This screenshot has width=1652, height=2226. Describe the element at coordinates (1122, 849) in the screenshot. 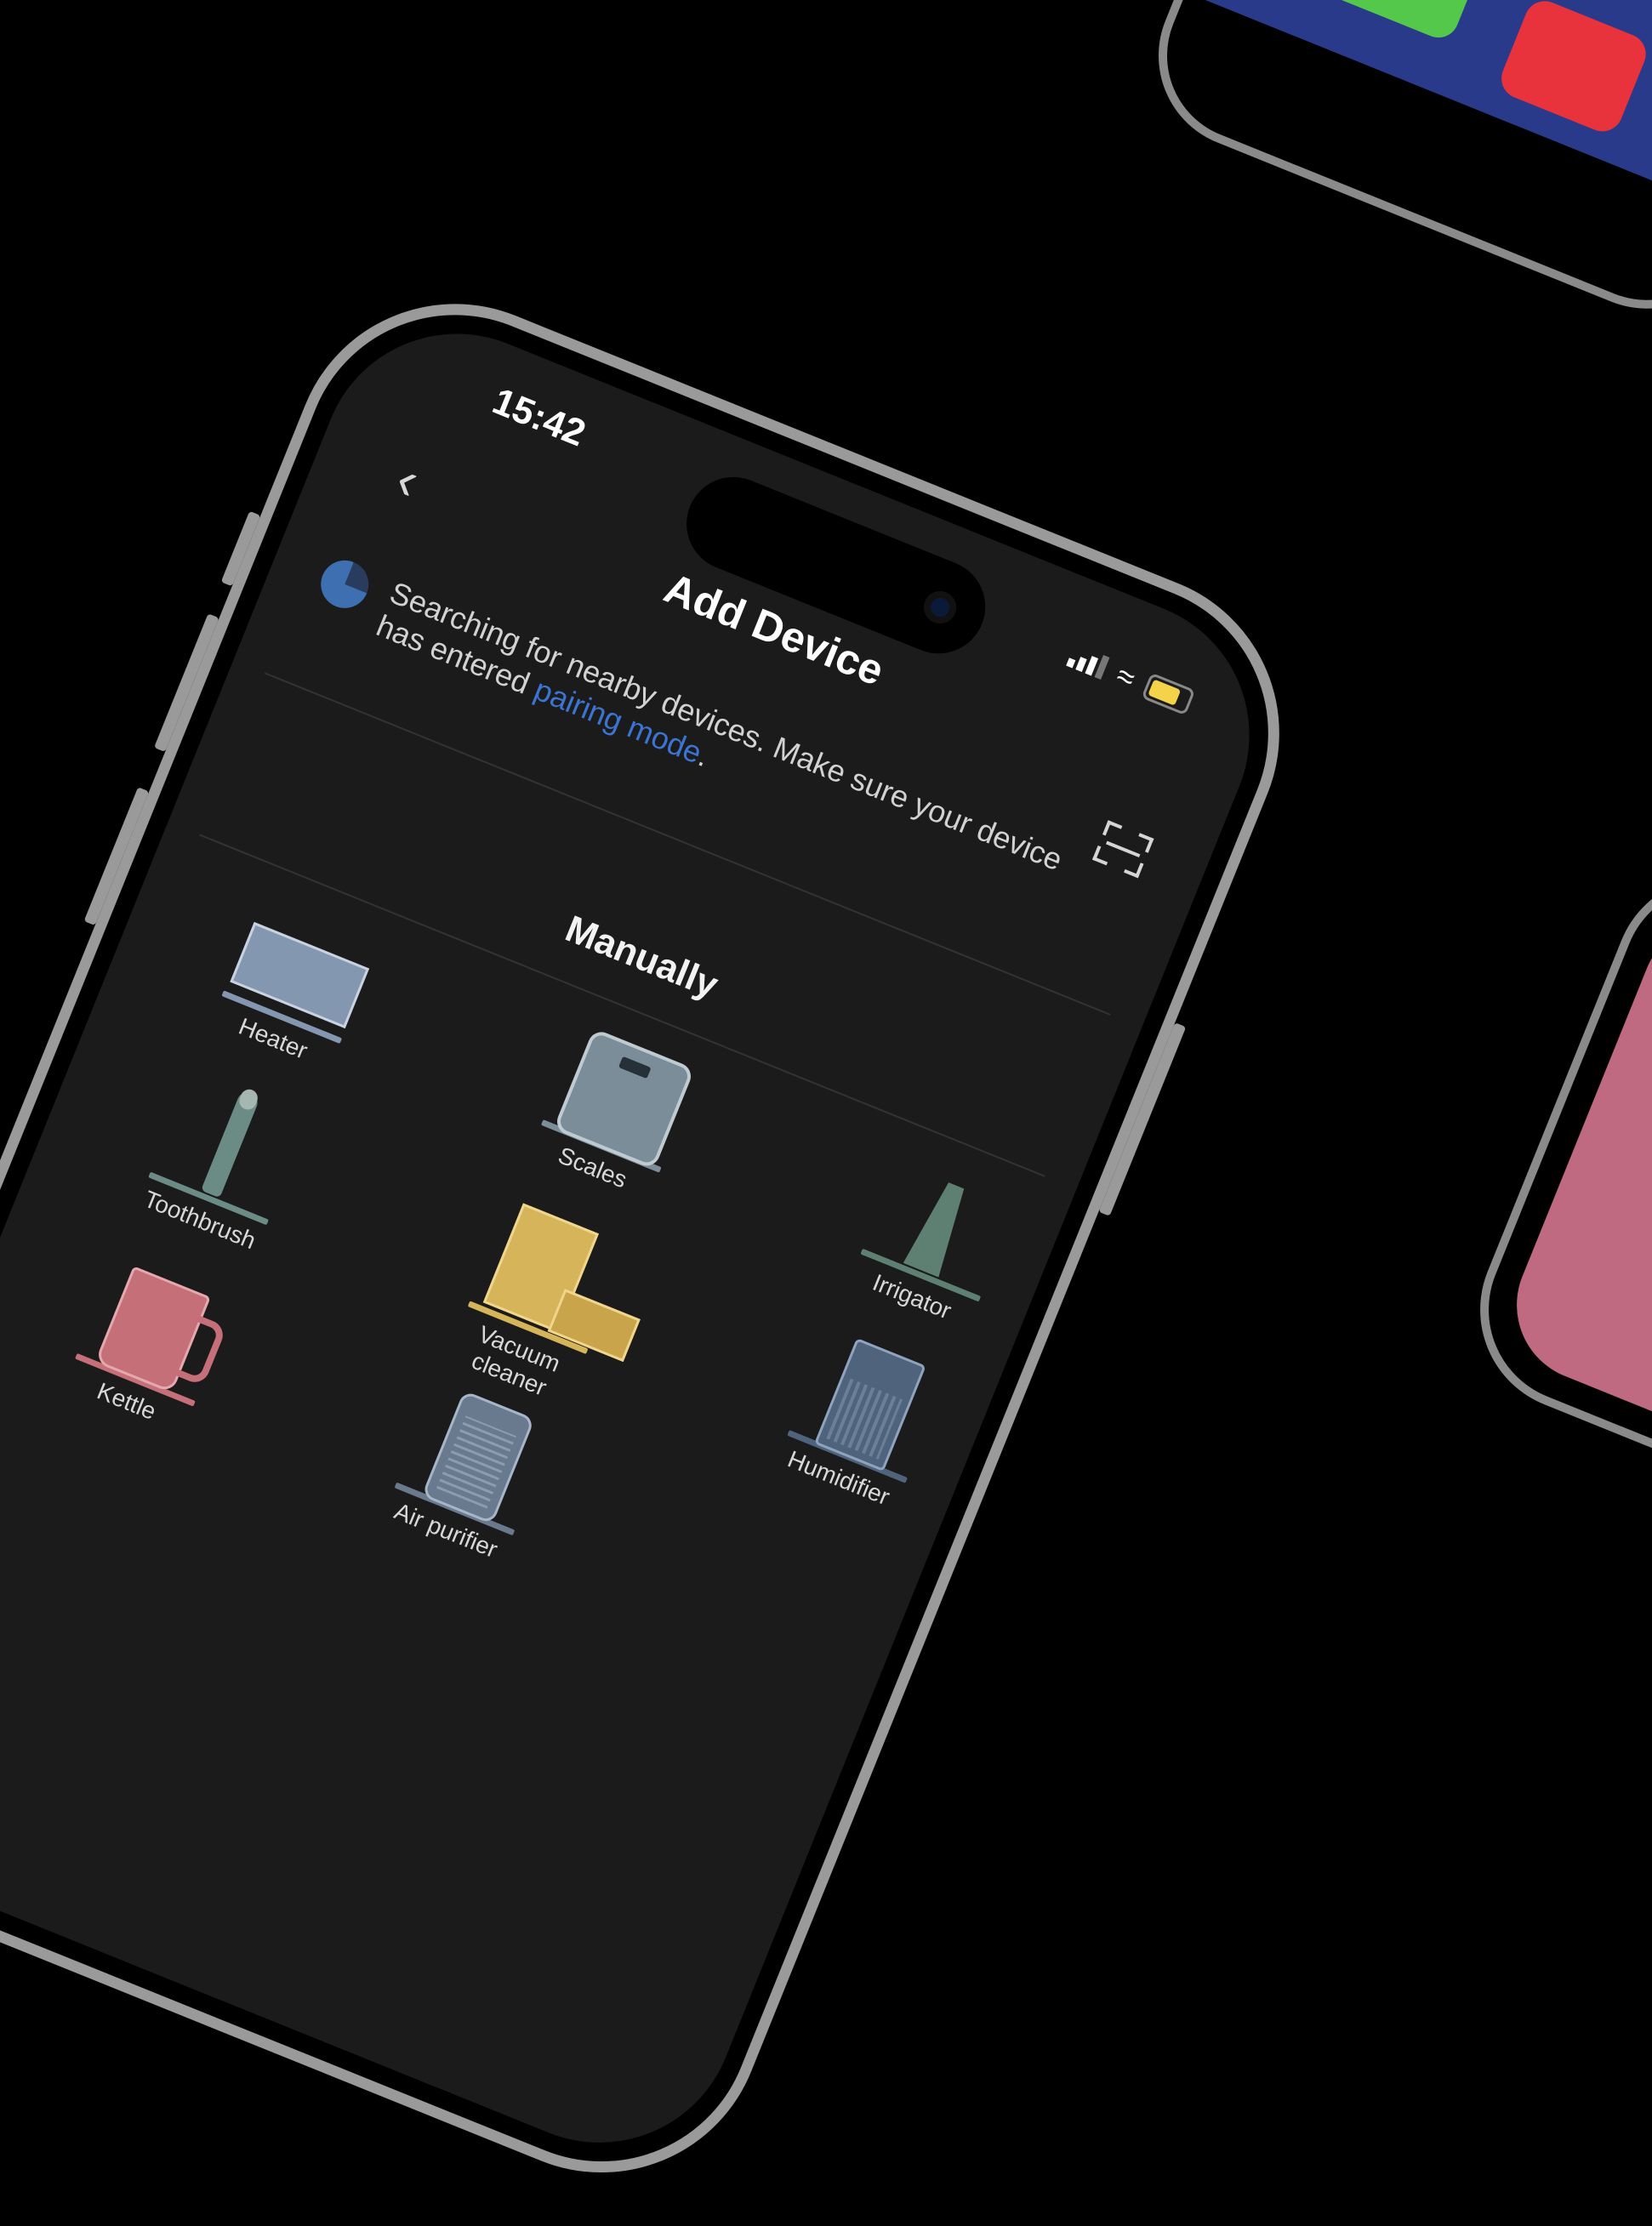

I see `scan-icon` at that location.